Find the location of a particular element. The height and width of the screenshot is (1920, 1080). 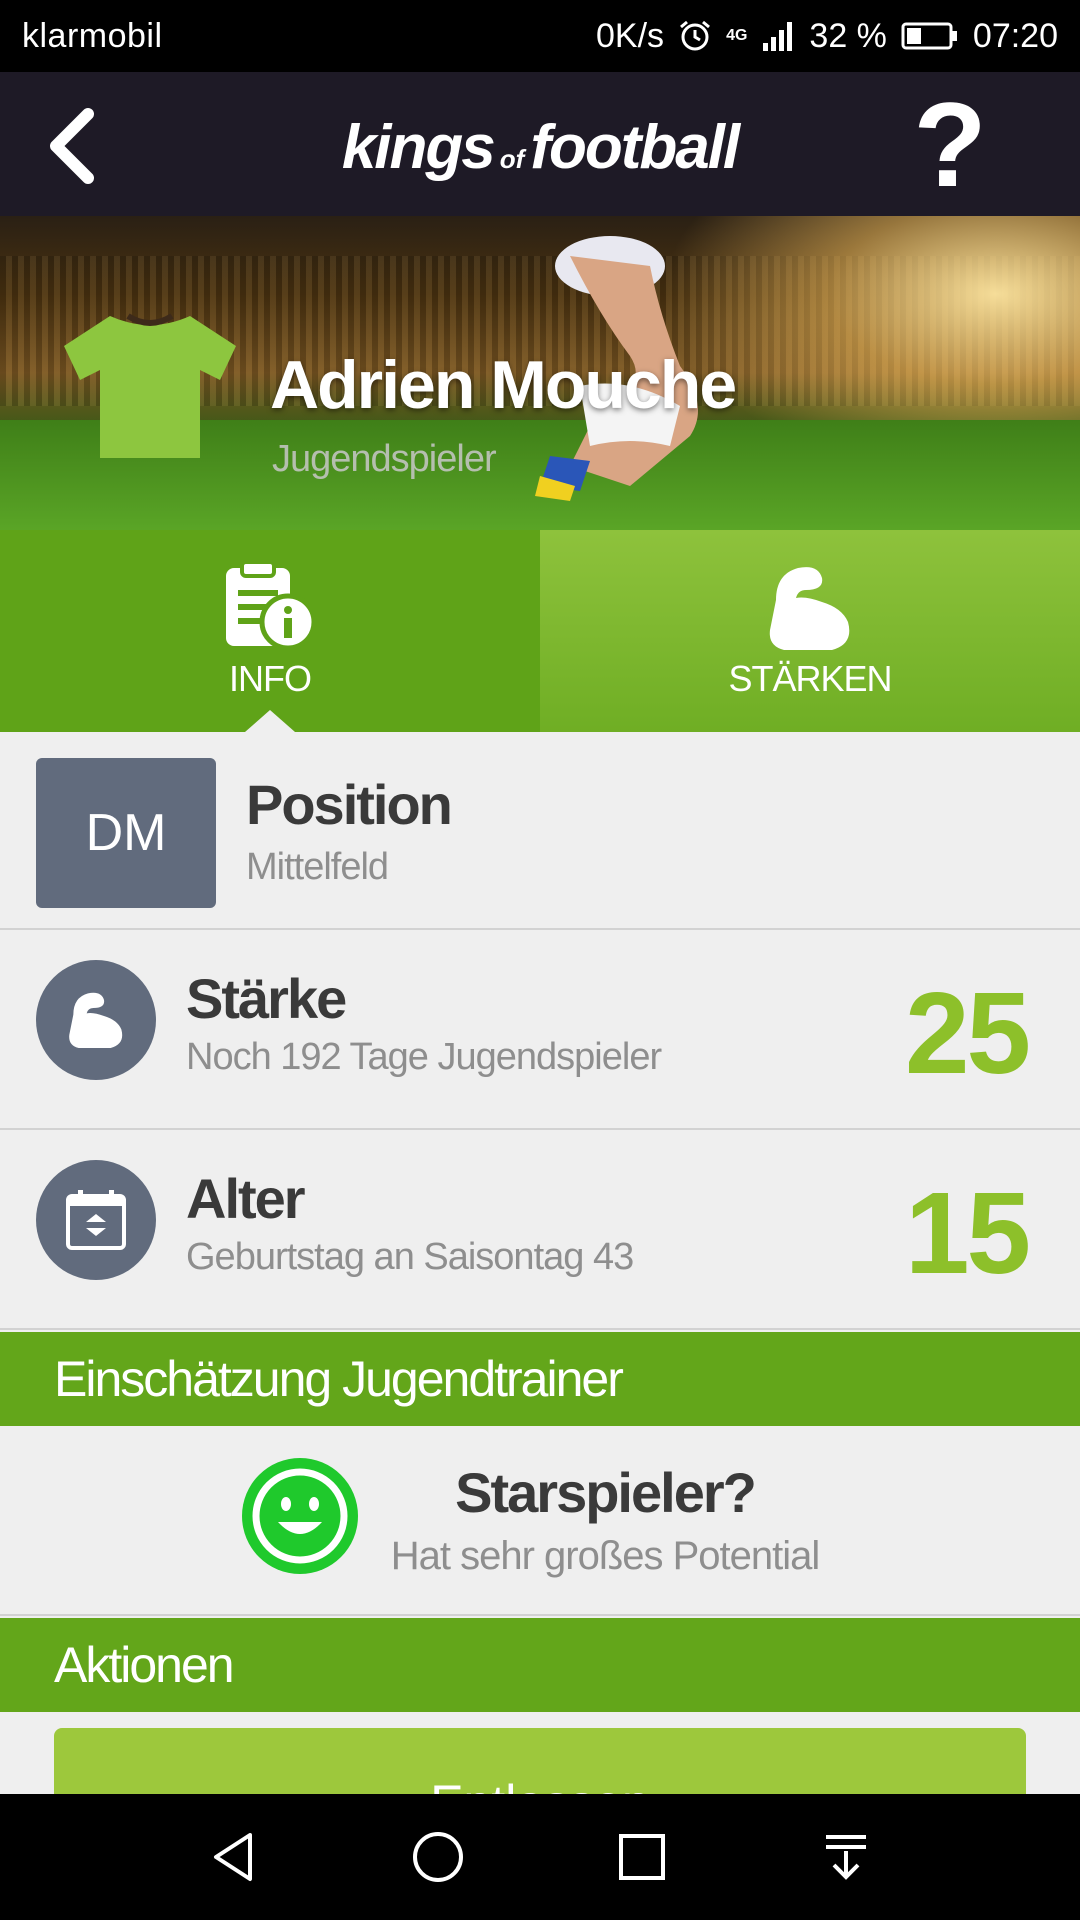

carrier-name: klarmobil is located at coordinates (92, 35).